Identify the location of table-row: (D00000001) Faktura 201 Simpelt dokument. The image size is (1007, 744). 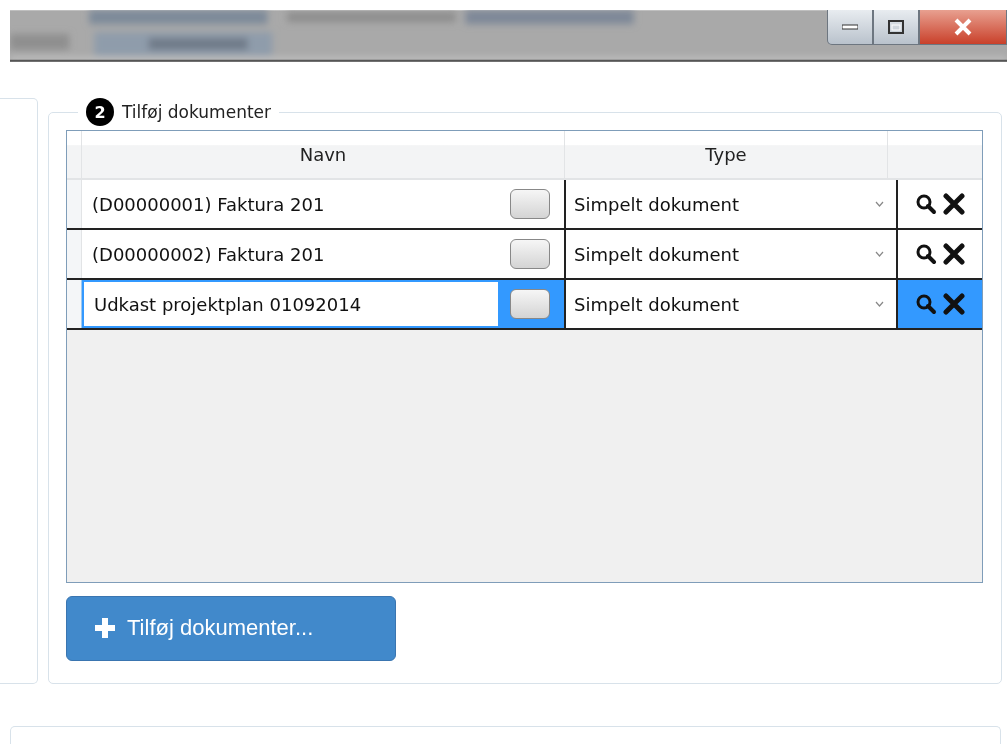
(524, 205).